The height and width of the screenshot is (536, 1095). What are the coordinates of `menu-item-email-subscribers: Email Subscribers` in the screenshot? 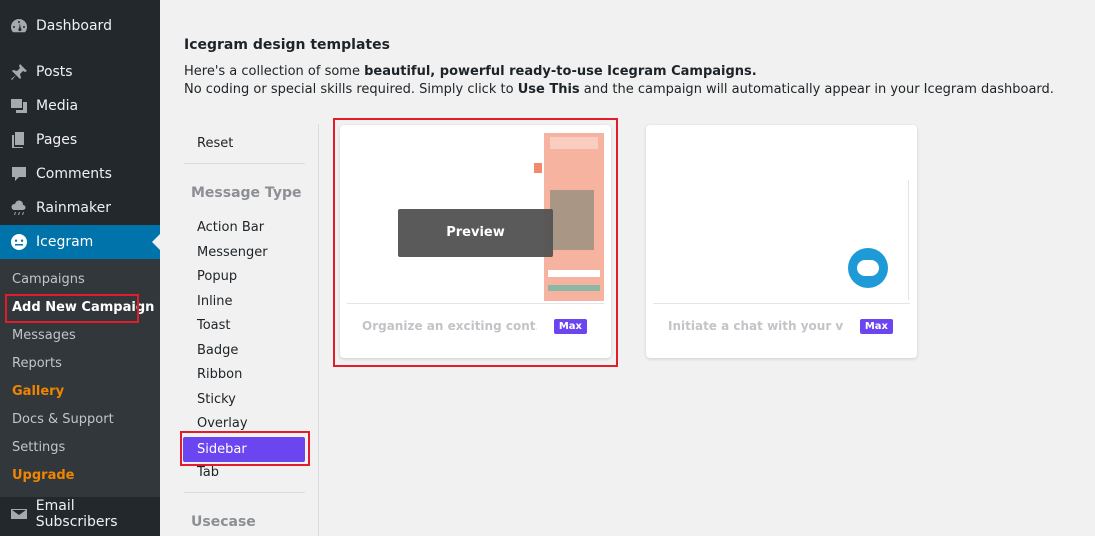 It's located at (80, 514).